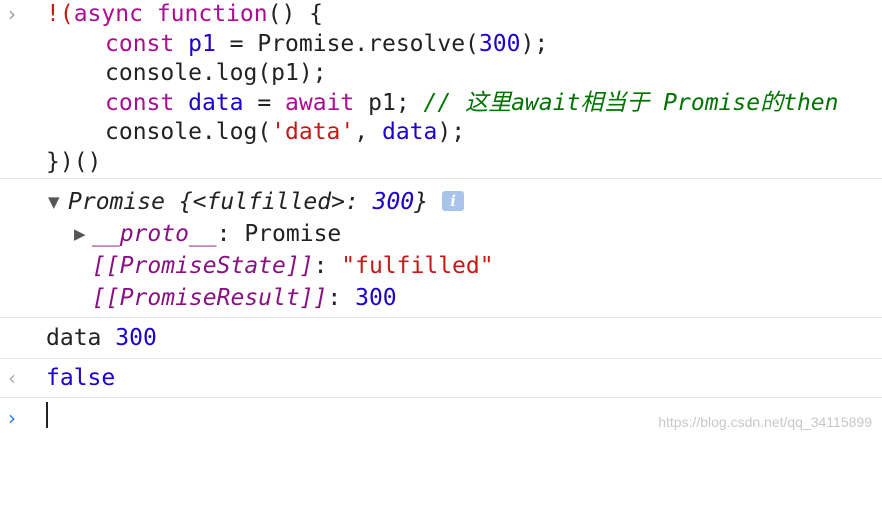 Image resolution: width=882 pixels, height=511 pixels. Describe the element at coordinates (54, 202) in the screenshot. I see `expanded-triangle-icon: ▼` at that location.